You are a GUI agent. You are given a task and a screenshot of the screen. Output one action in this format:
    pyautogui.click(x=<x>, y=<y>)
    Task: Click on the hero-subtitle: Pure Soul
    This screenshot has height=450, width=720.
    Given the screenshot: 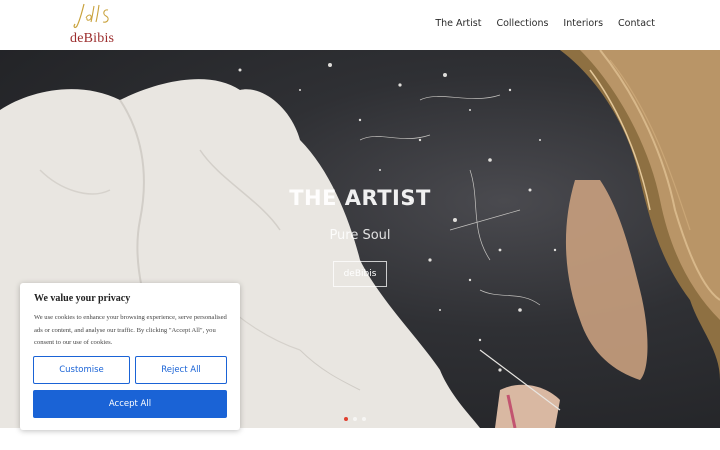 What is the action you would take?
    pyautogui.click(x=360, y=235)
    